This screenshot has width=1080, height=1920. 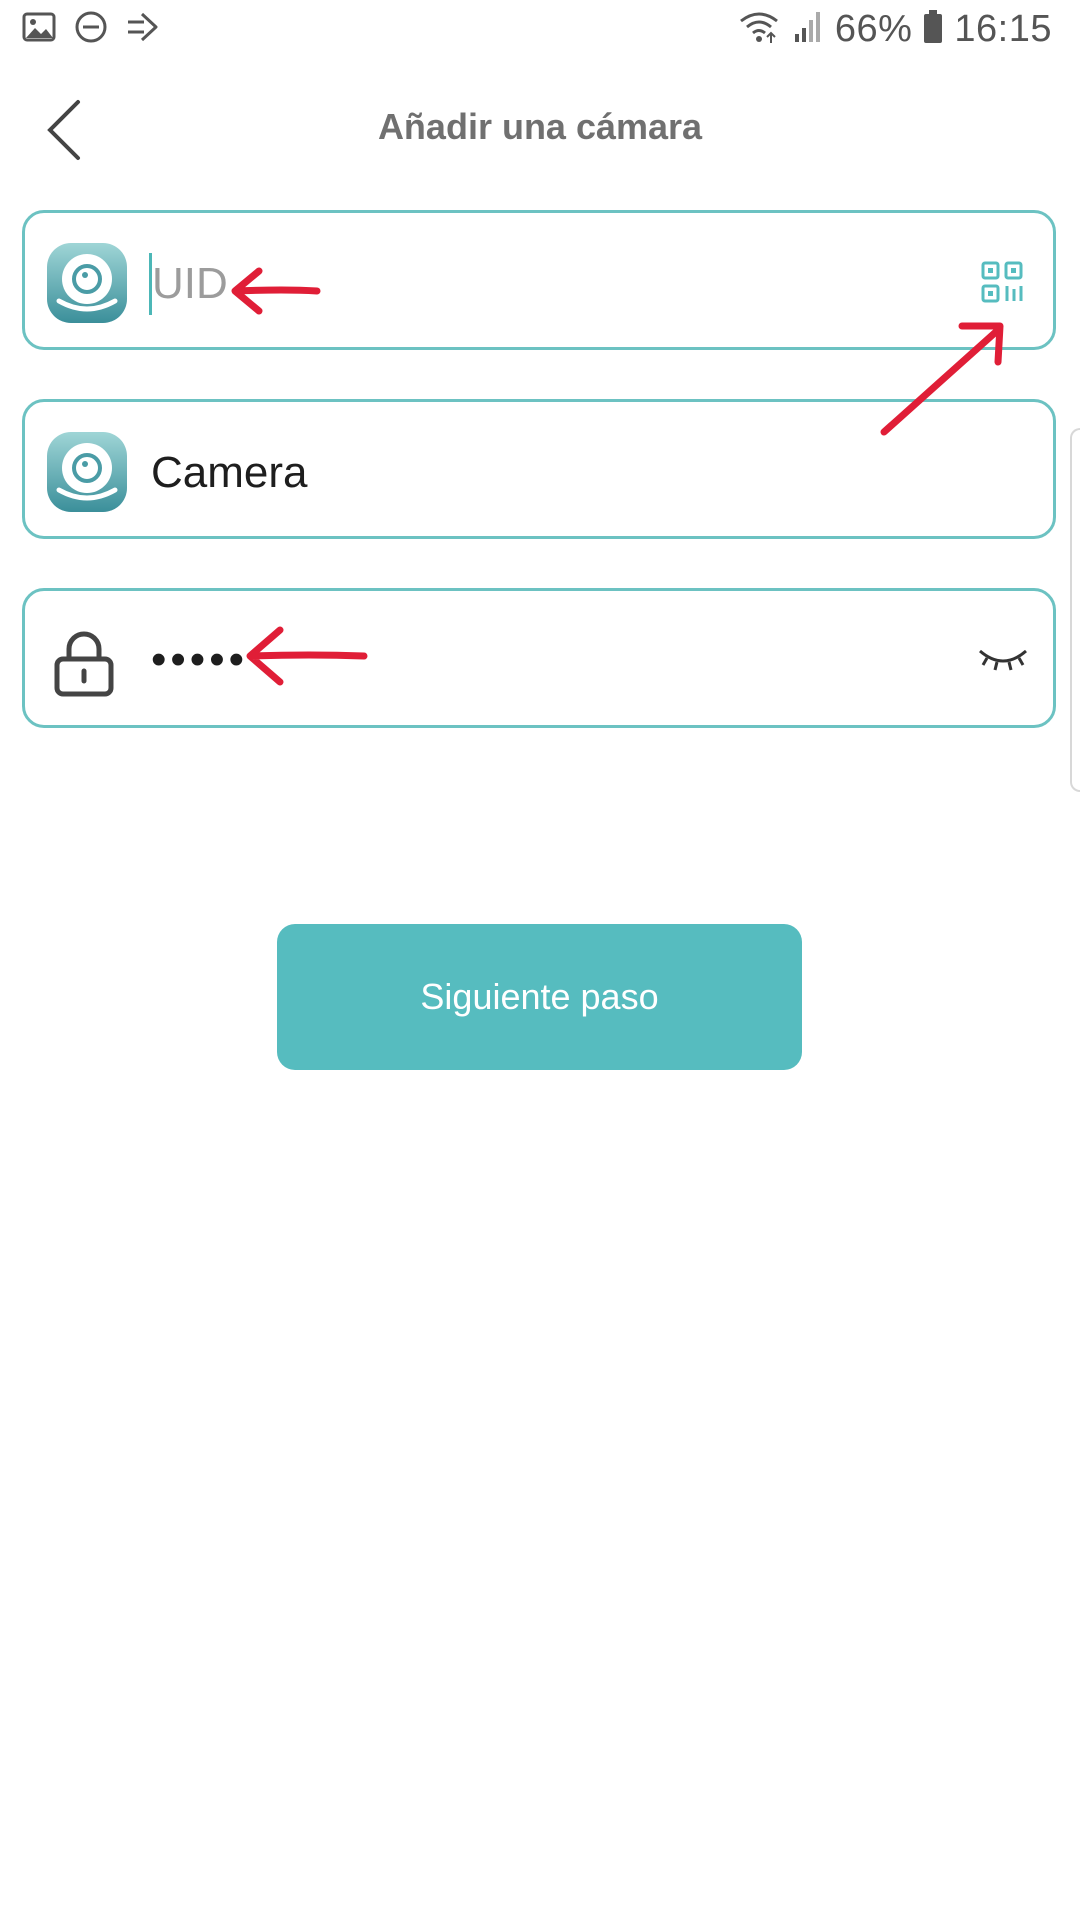 I want to click on toggle-password-visibility, so click(x=1003, y=659).